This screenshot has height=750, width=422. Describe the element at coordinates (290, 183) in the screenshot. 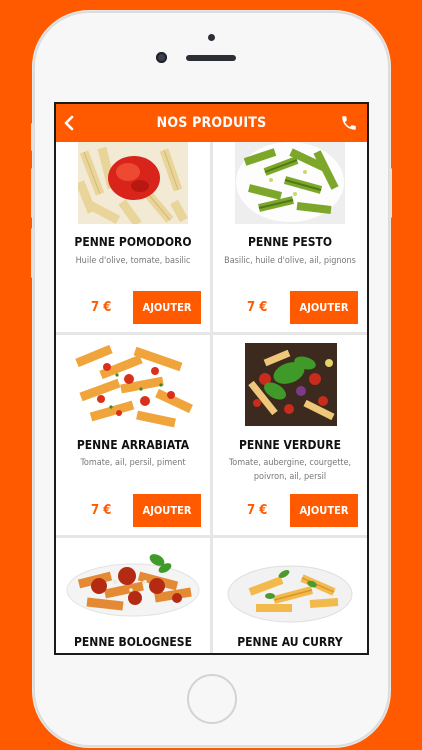

I see `product-photo-pesto` at that location.